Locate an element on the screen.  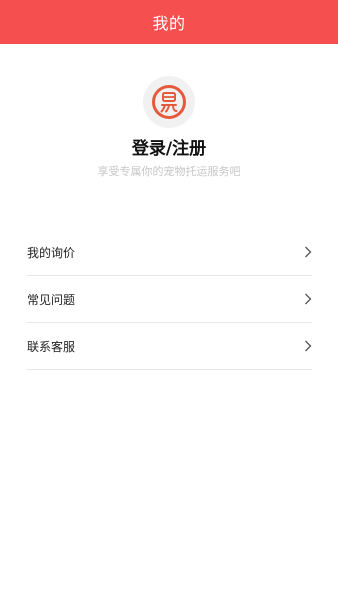
login-register-link: 登录/注册 is located at coordinates (169, 149).